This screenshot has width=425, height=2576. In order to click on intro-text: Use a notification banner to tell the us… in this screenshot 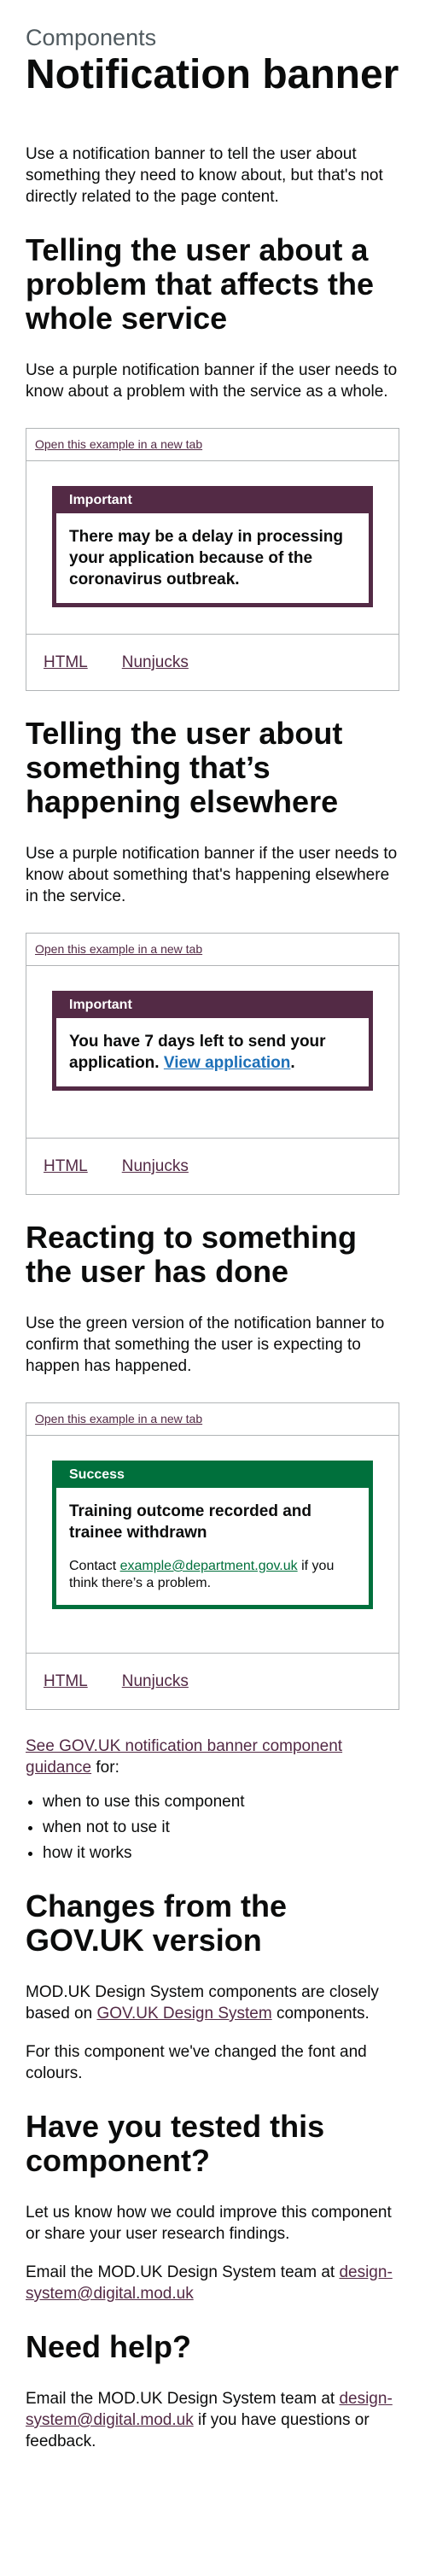, I will do `click(204, 175)`.